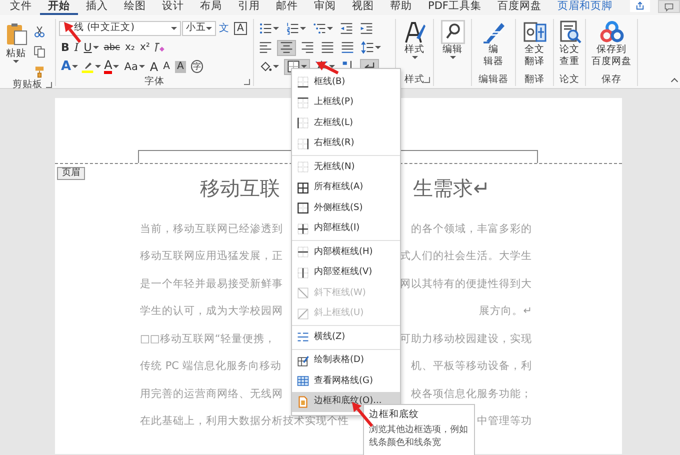 This screenshot has height=455, width=680. Describe the element at coordinates (211, 256) in the screenshot. I see `body-text: 移动互联网应用迅猛发展，正` at that location.